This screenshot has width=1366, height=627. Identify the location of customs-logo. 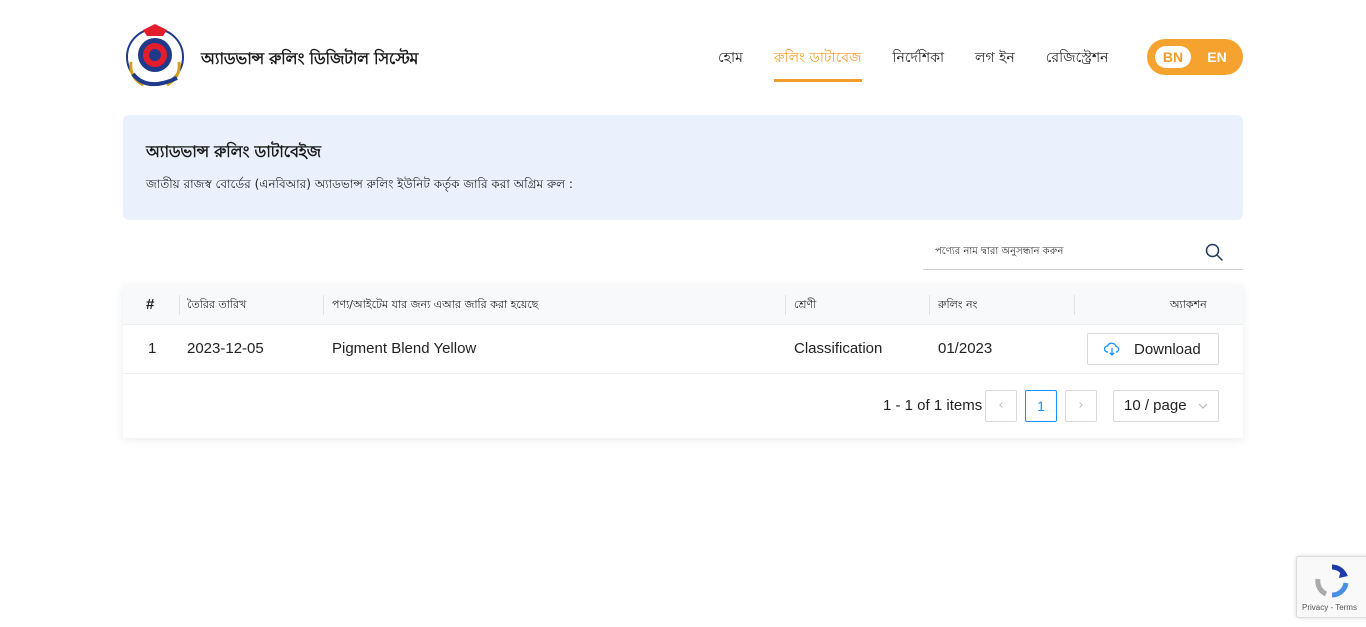
(158, 57).